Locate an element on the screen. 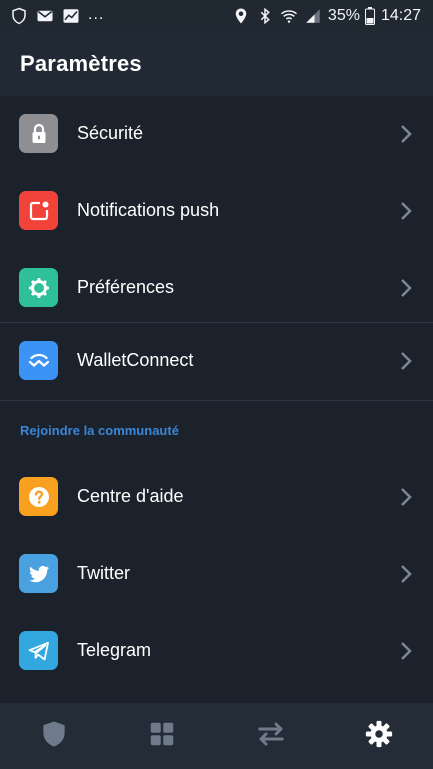 The image size is (433, 769). settings-item-label: Préférences is located at coordinates (126, 287).